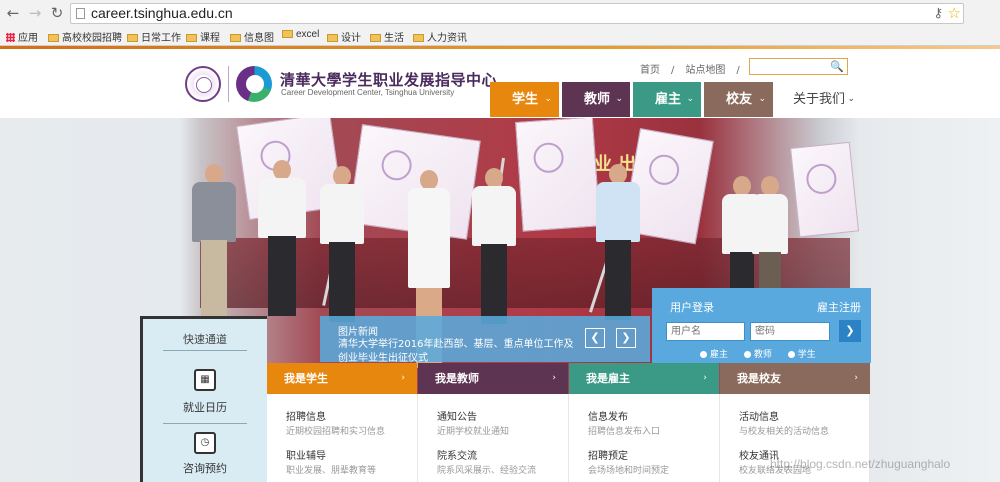 The image size is (1000, 482). Describe the element at coordinates (22, 36) in the screenshot. I see `bookmark-apps: 应用` at that location.